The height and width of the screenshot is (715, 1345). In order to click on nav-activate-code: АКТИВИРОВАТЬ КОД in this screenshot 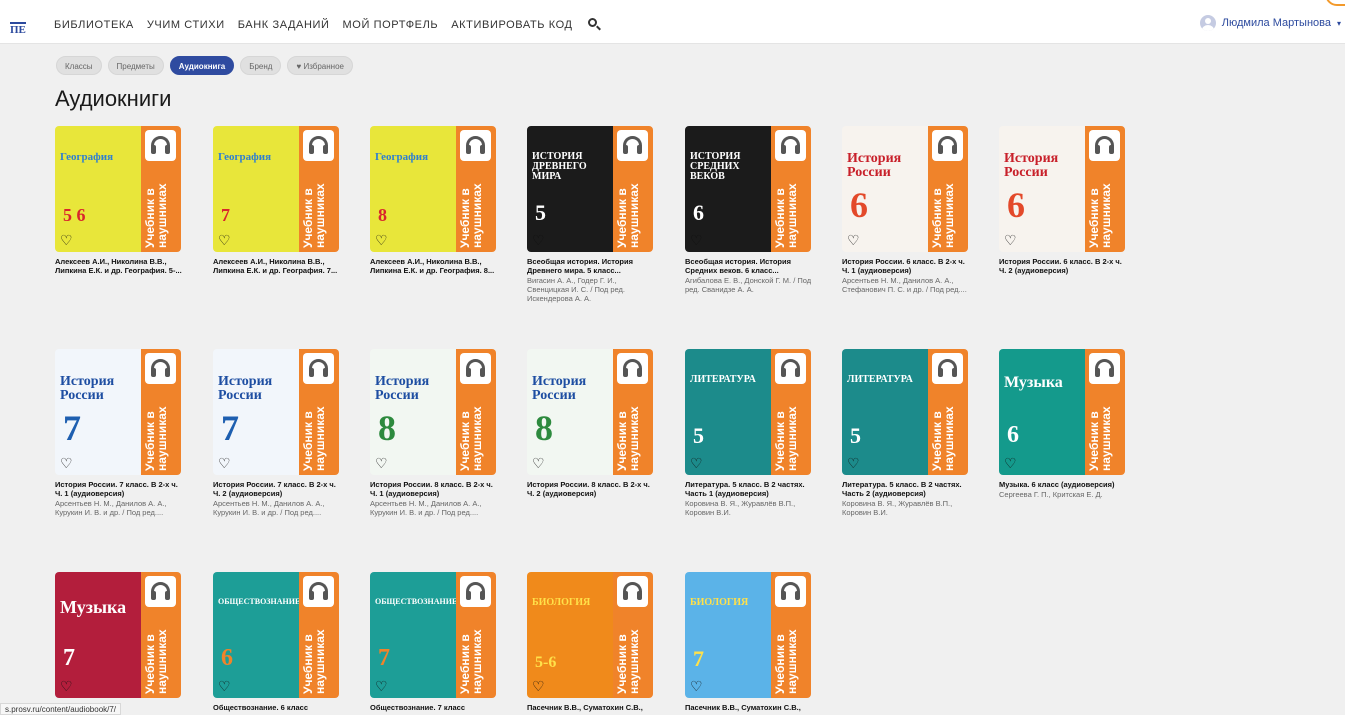, I will do `click(511, 25)`.